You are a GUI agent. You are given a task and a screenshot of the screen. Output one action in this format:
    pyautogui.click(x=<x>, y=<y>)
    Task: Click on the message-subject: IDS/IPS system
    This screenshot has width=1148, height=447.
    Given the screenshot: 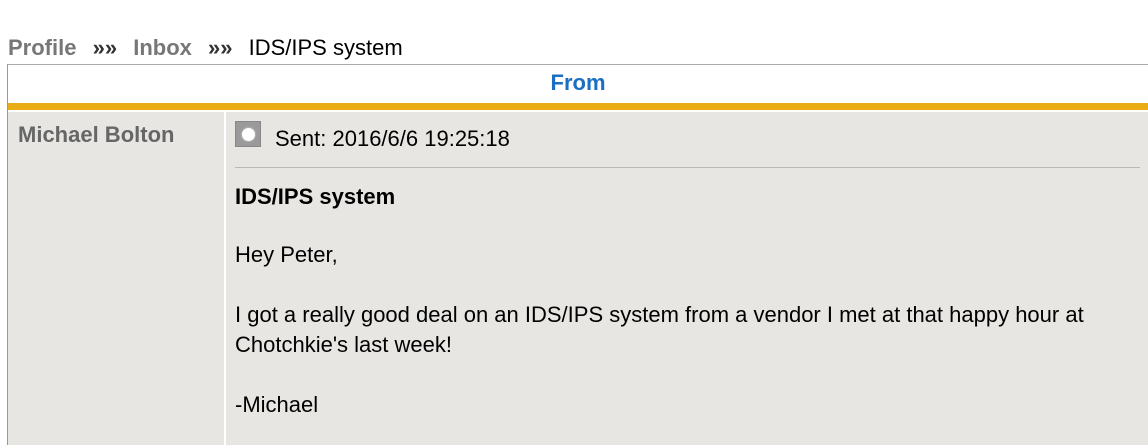 What is the action you would take?
    pyautogui.click(x=315, y=196)
    